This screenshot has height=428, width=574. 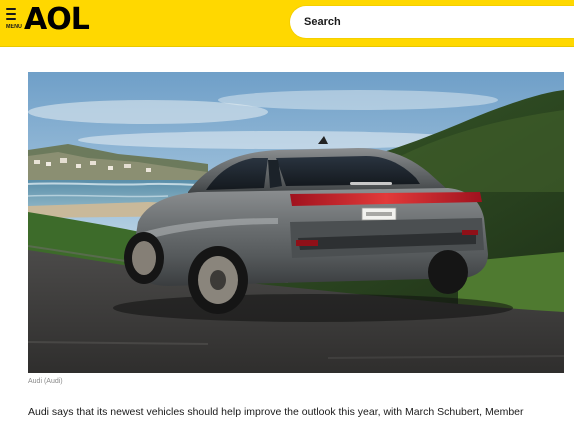 What do you see at coordinates (14, 27) in the screenshot?
I see `menu-label: MENU` at bounding box center [14, 27].